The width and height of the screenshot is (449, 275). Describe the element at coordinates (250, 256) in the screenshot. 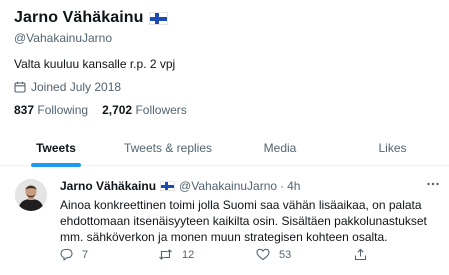

I see `tweet-actions: 7 12 53` at that location.